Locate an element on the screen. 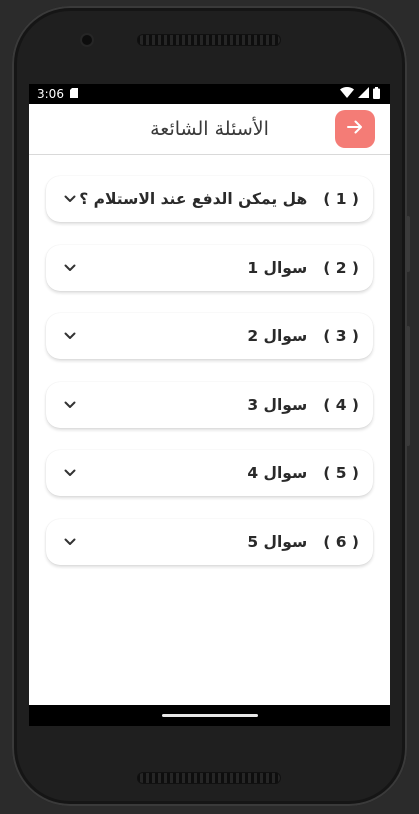  faq-item: ( 4 ) سوال 3 is located at coordinates (209, 404).